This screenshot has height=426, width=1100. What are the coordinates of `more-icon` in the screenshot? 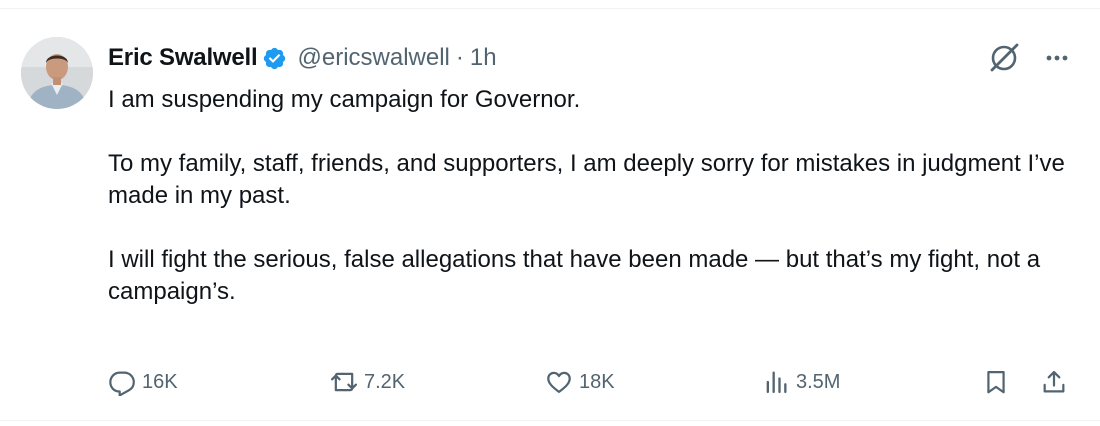 It's located at (1057, 58).